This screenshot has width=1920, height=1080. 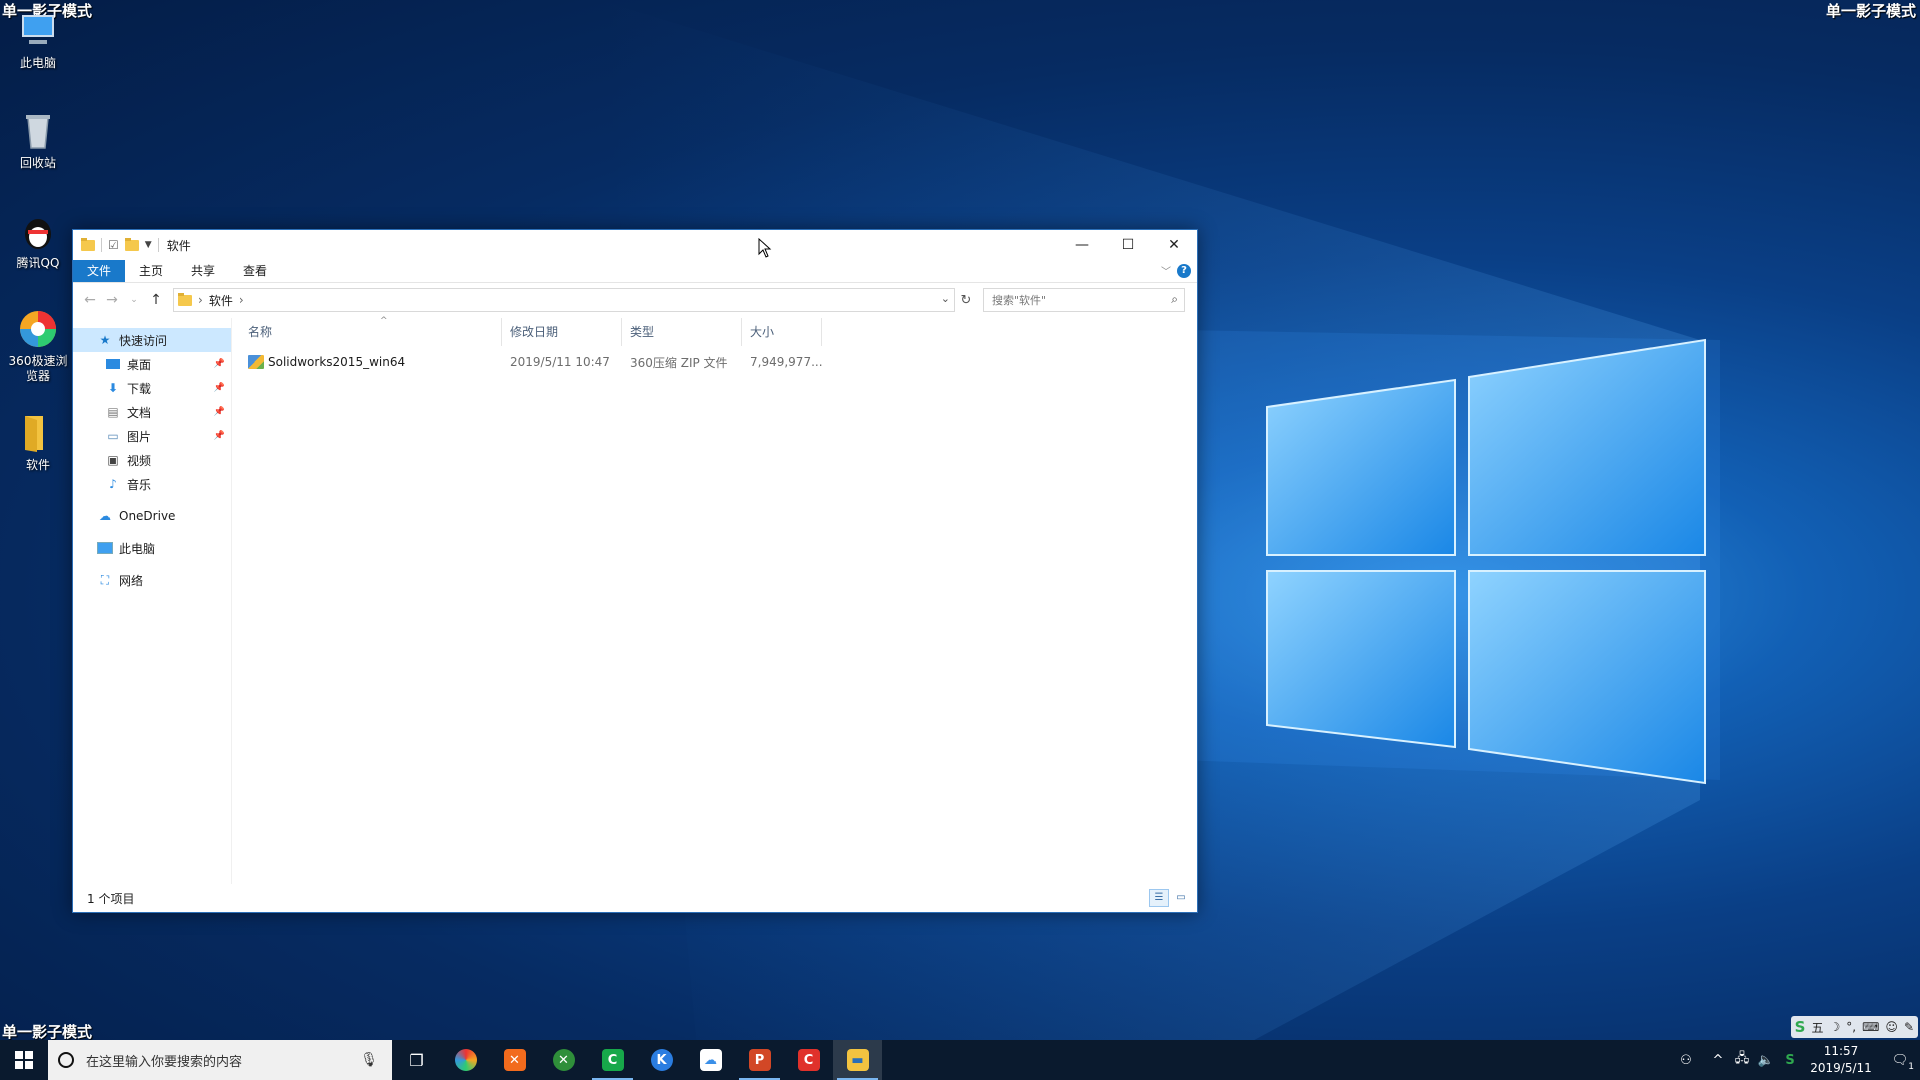 What do you see at coordinates (38, 140) in the screenshot?
I see `desktop-icon-recycle-bin: 回收站` at bounding box center [38, 140].